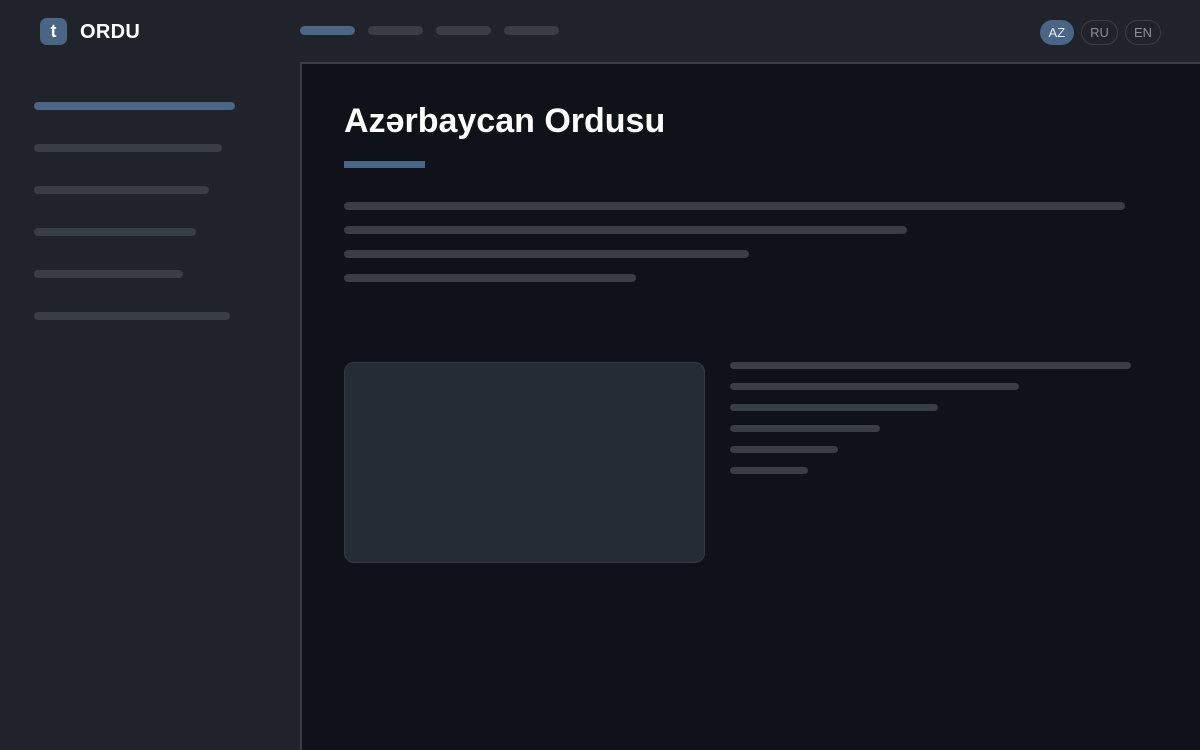 This screenshot has height=750, width=1200. I want to click on brand-name: ORDU, so click(110, 32).